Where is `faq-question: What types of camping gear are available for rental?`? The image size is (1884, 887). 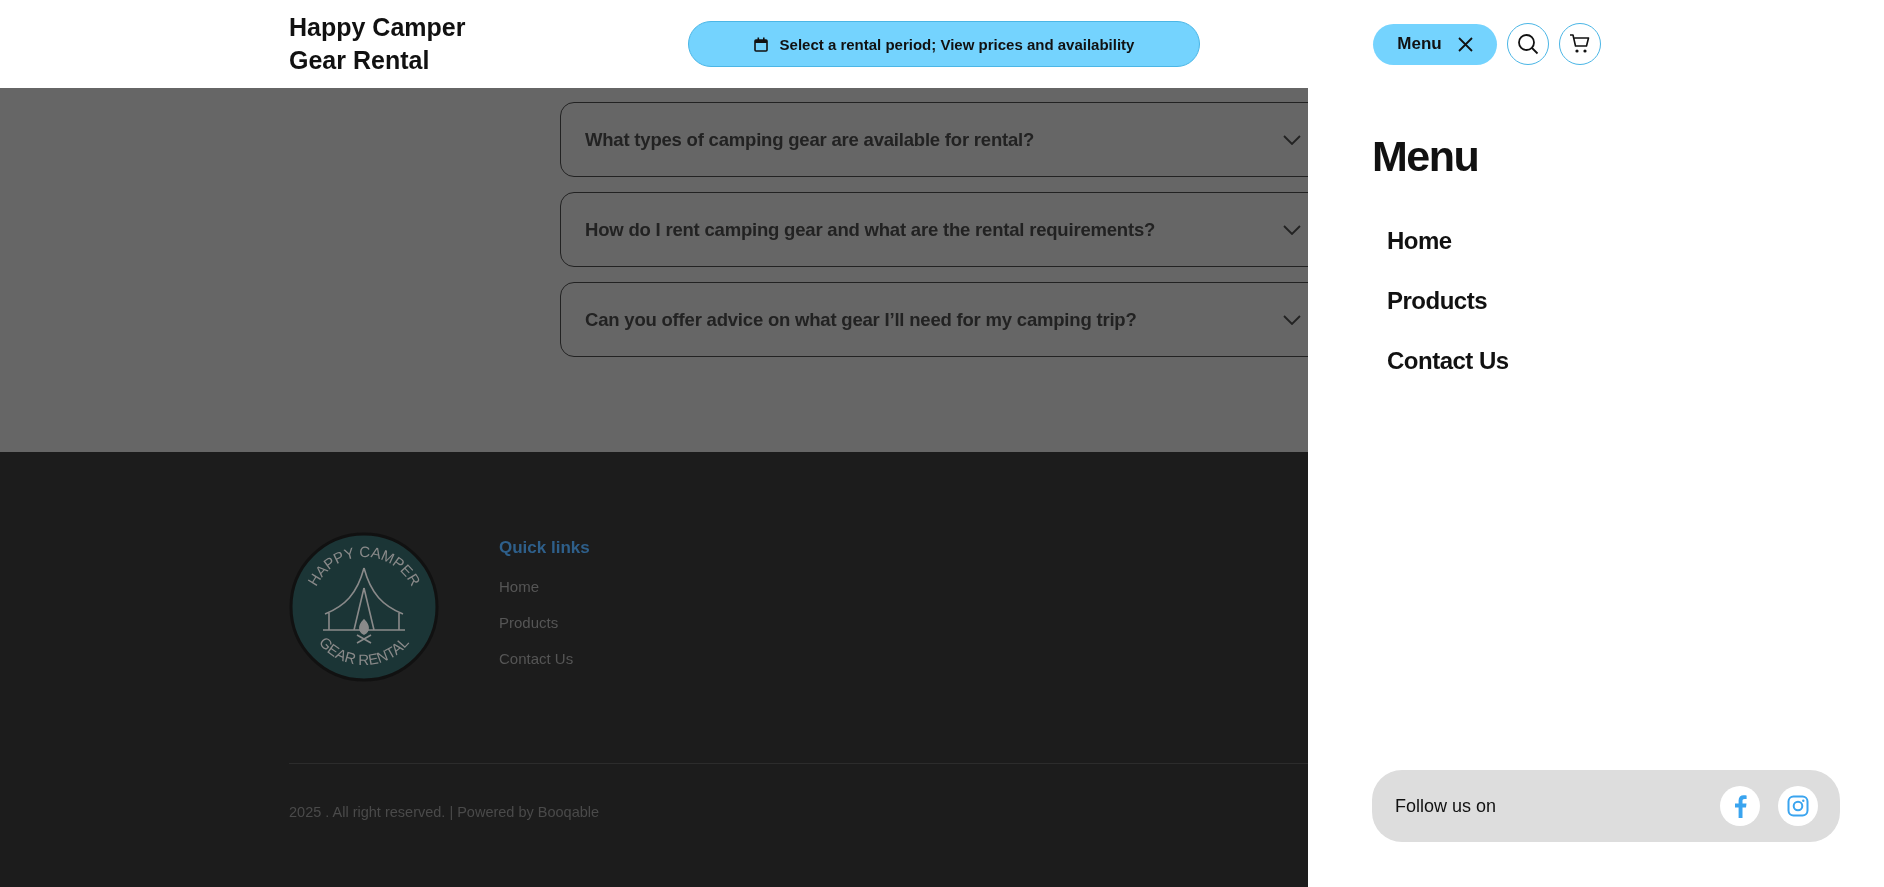 faq-question: What types of camping gear are available for rental? is located at coordinates (810, 139).